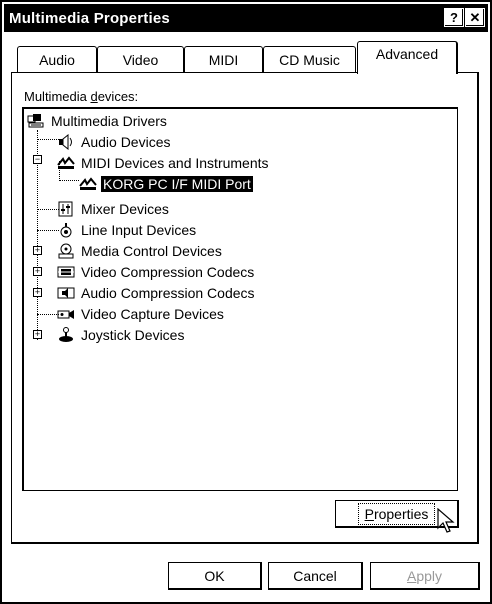 Image resolution: width=492 pixels, height=604 pixels. Describe the element at coordinates (66, 314) in the screenshot. I see `video-capture-icon` at that location.